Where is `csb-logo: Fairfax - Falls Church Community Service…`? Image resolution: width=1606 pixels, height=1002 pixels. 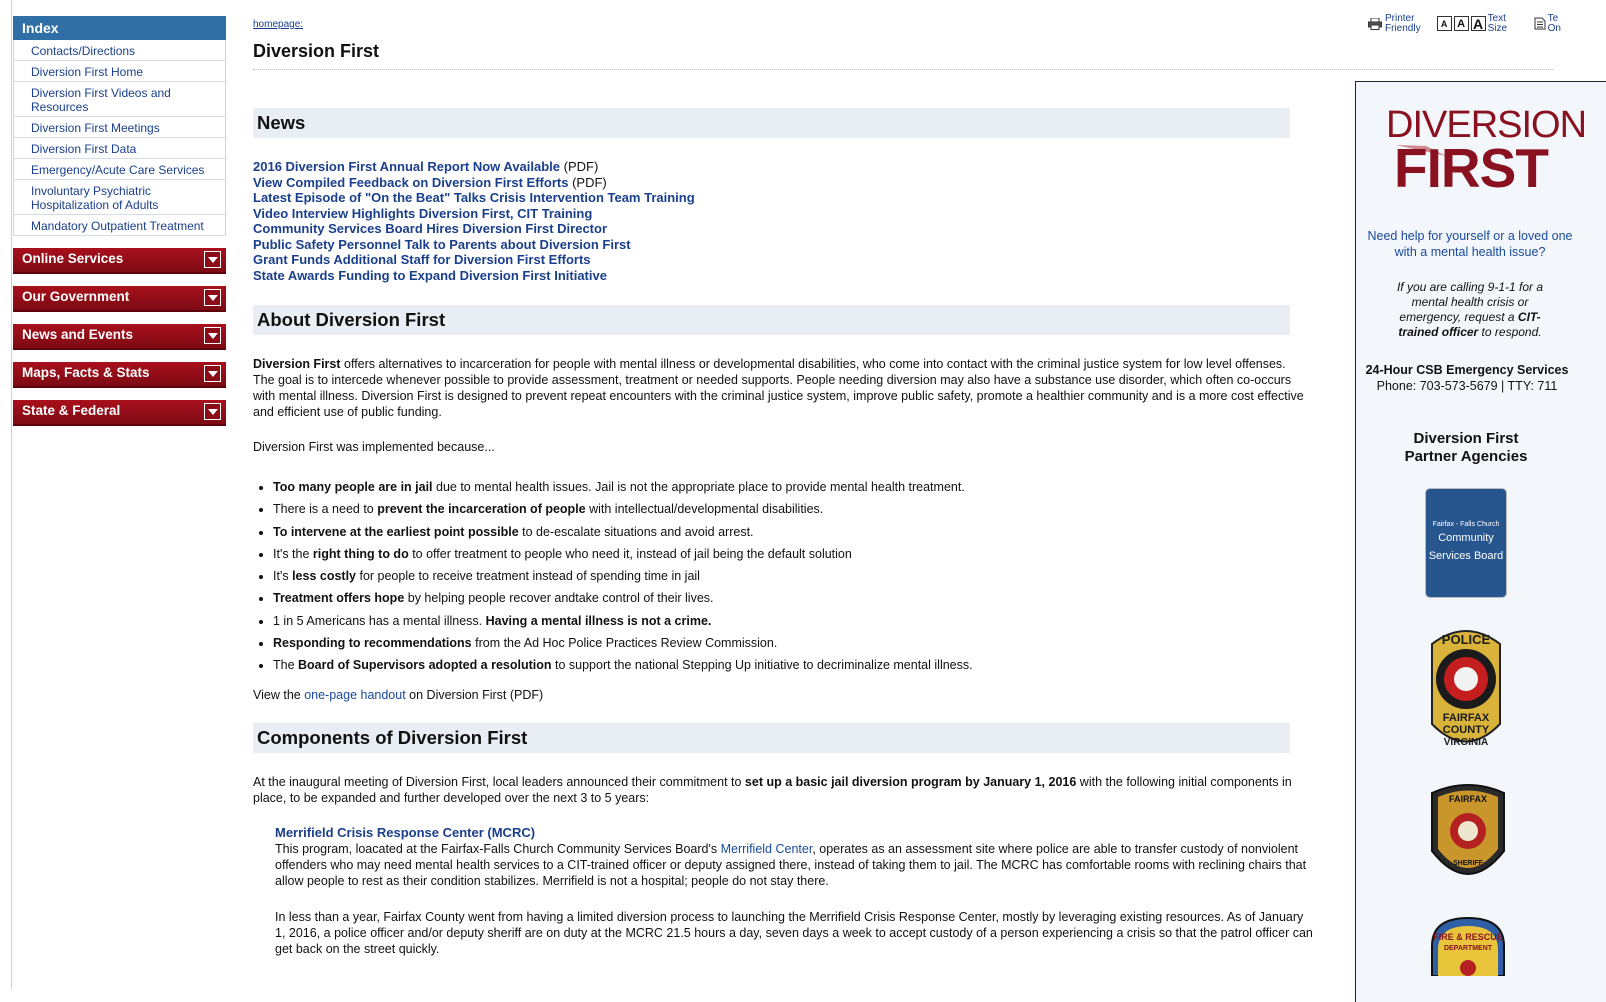 csb-logo: Fairfax - Falls Church Community Service… is located at coordinates (1466, 543).